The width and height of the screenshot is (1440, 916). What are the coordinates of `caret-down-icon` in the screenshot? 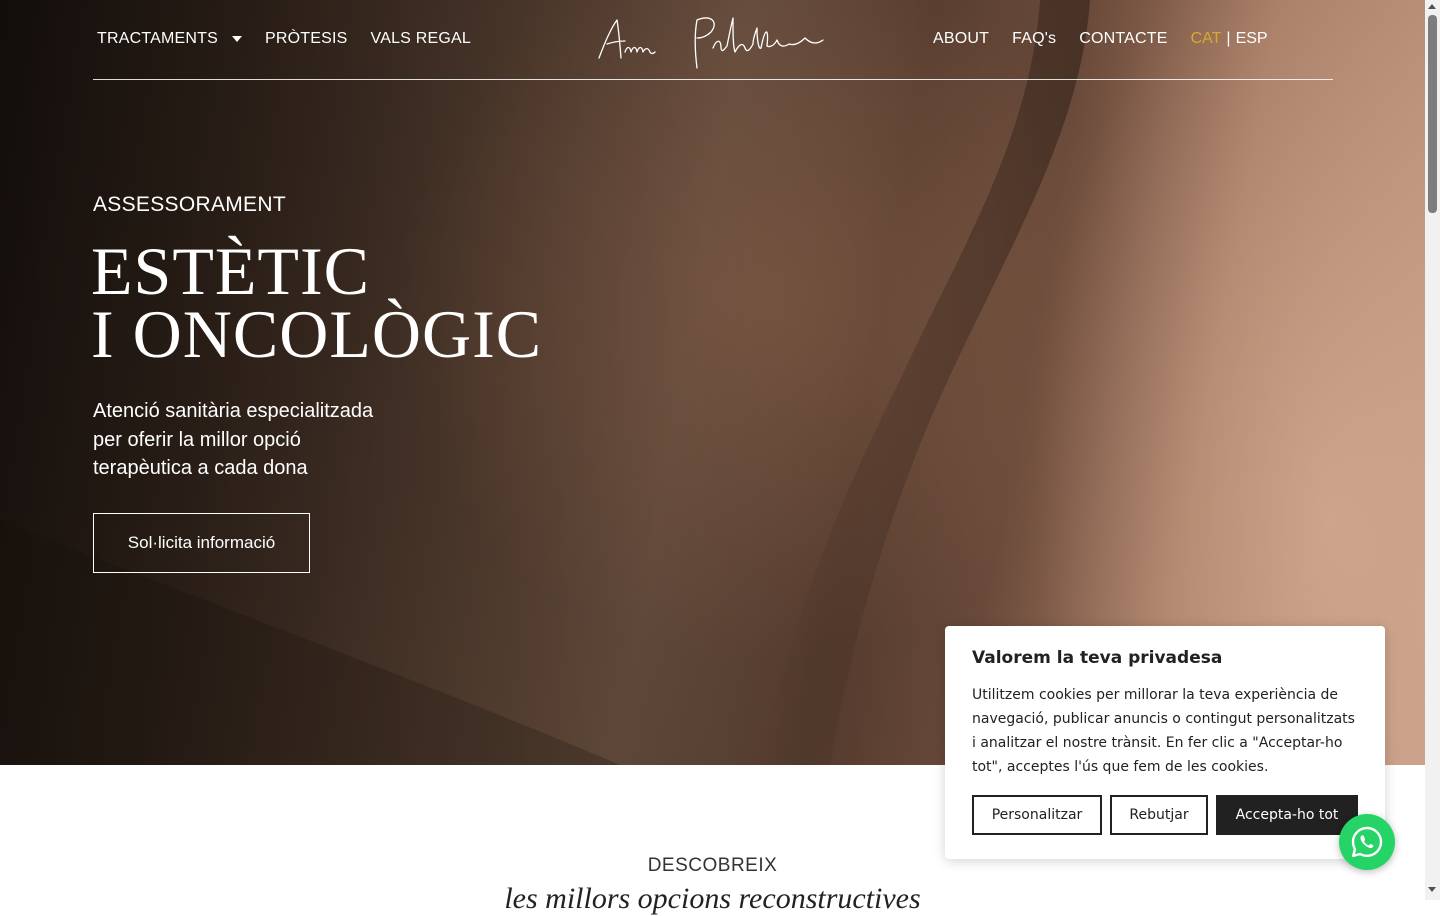 It's located at (237, 39).